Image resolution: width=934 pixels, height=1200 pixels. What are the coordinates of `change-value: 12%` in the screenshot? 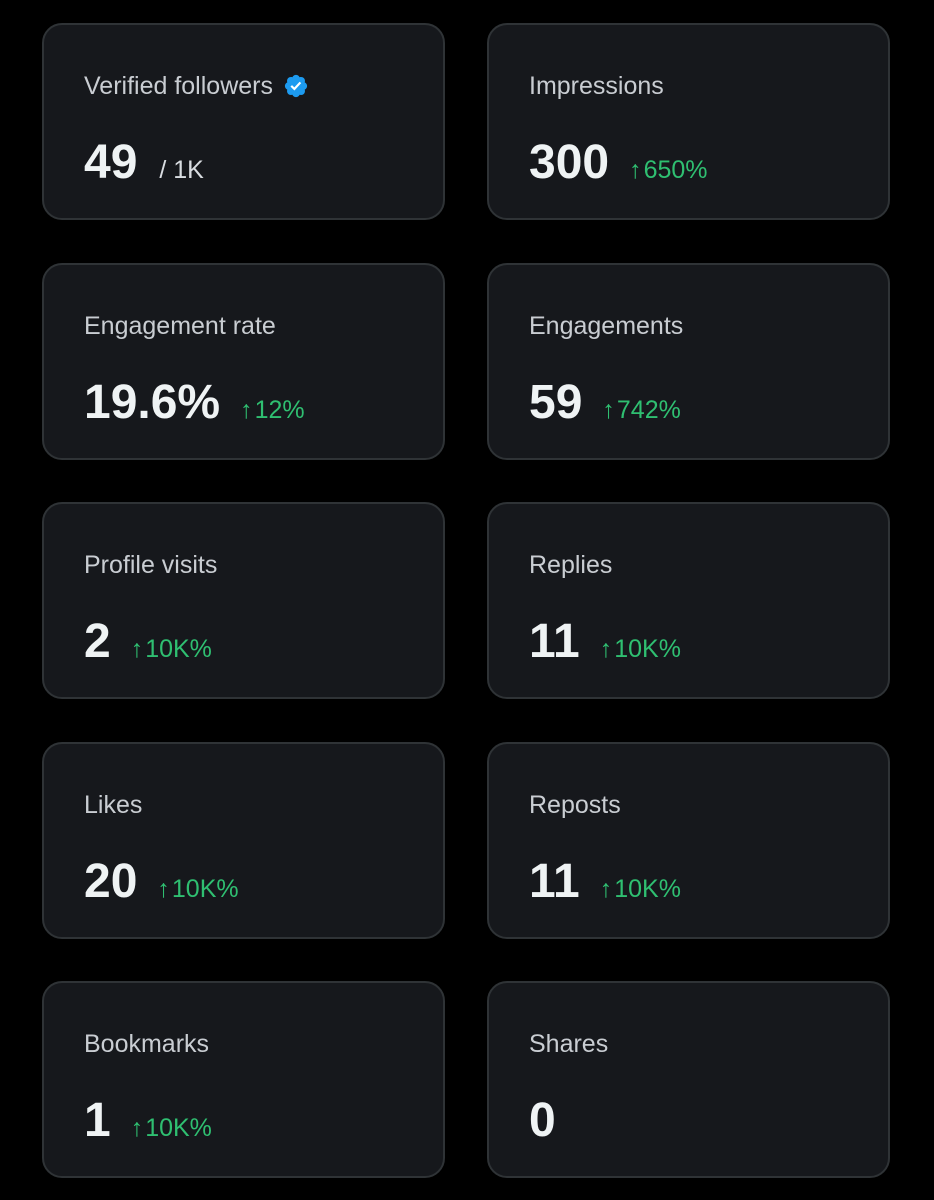 It's located at (279, 410).